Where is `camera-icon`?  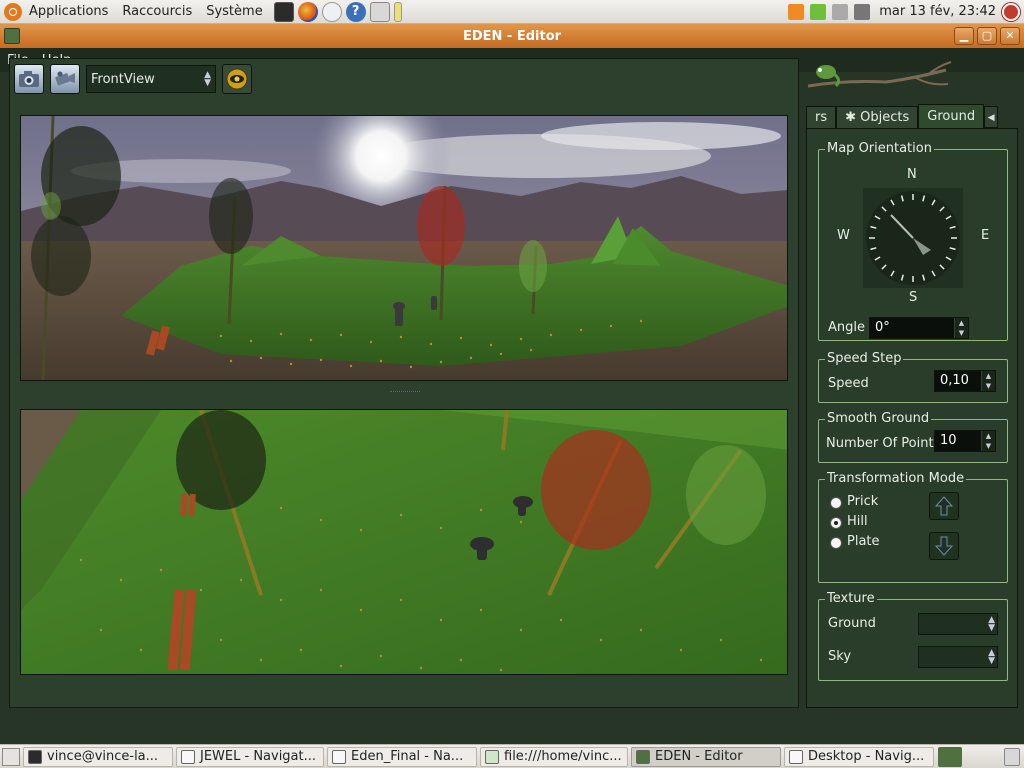 camera-icon is located at coordinates (29, 79).